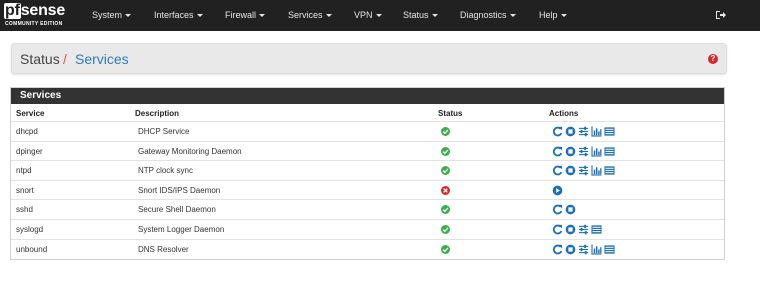 The image size is (760, 296). I want to click on table-row: dhcpd DHCP Service, so click(367, 131).